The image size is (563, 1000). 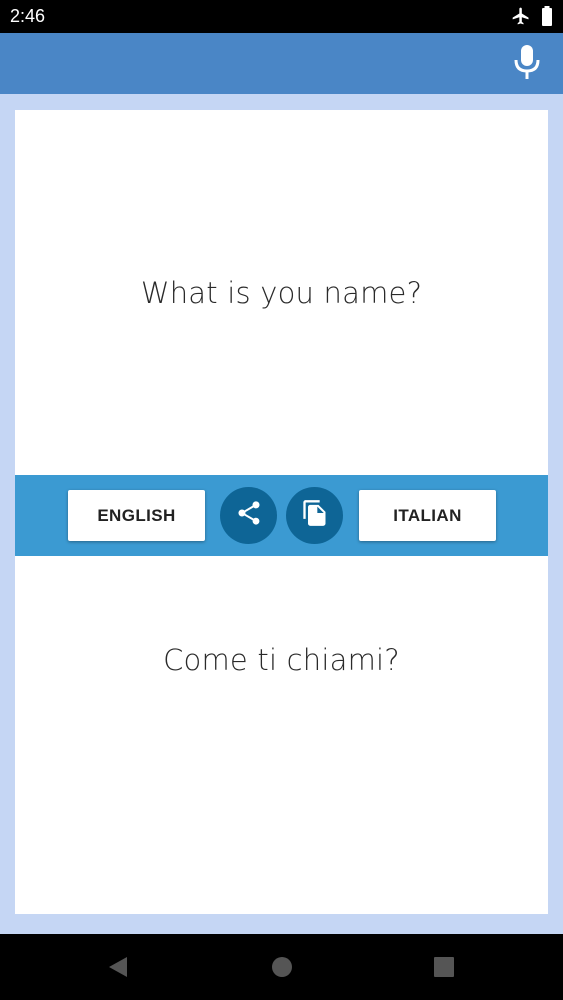 I want to click on microphone-icon, so click(x=527, y=64).